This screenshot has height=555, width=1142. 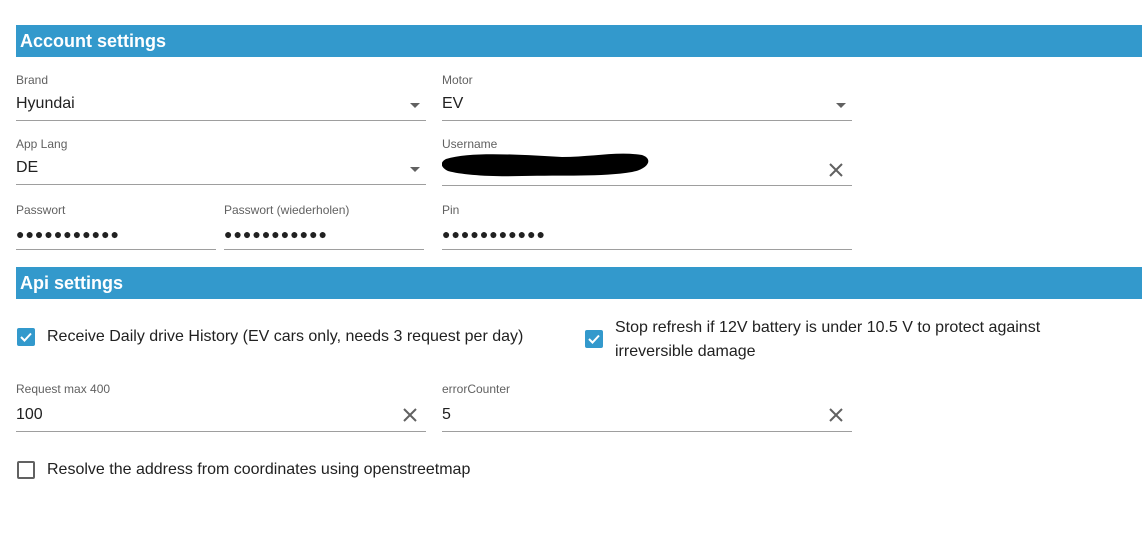 I want to click on password-underline, so click(x=116, y=249).